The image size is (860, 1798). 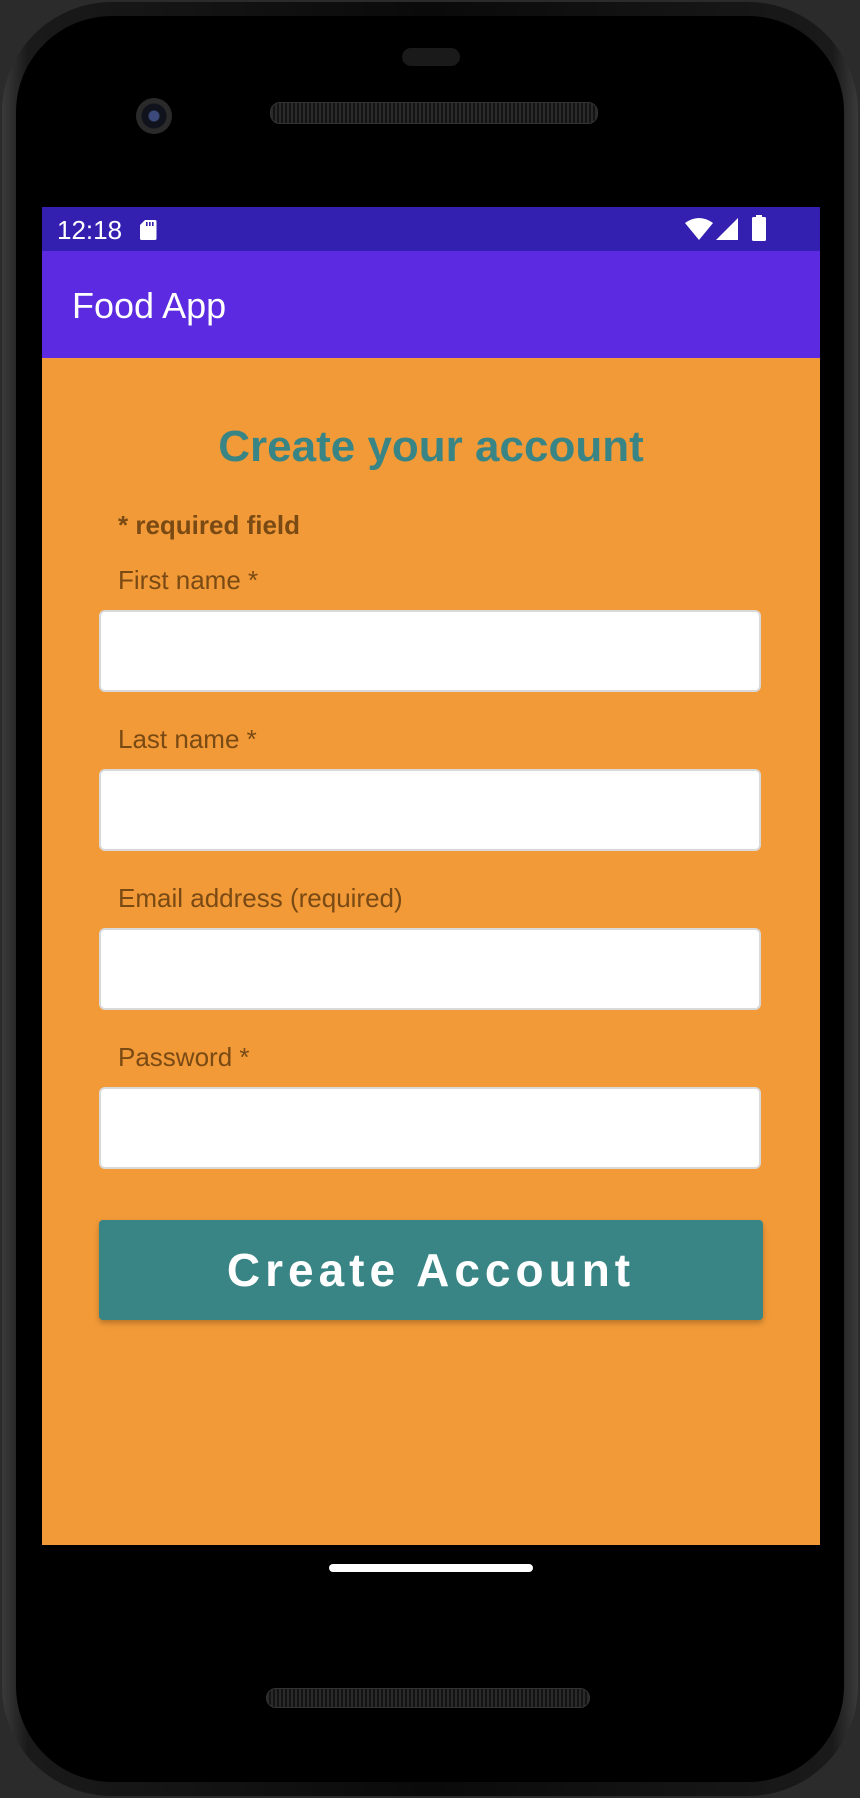 What do you see at coordinates (431, 57) in the screenshot?
I see `earpiece` at bounding box center [431, 57].